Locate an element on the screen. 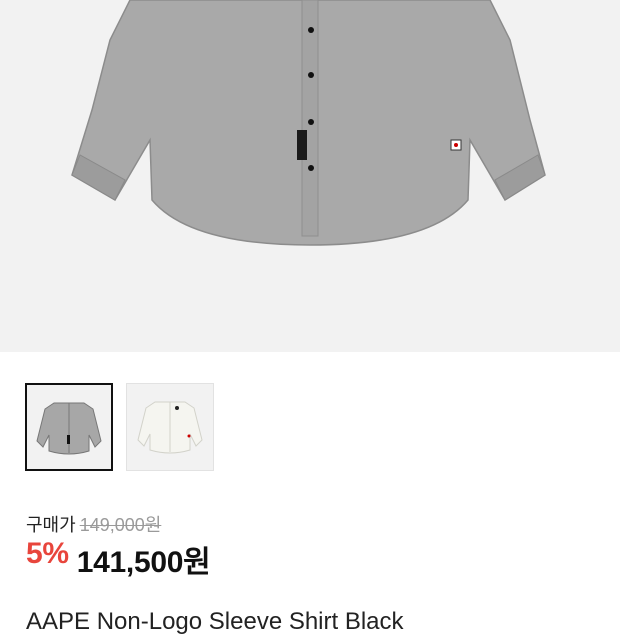 This screenshot has width=620, height=636. thumbnail-gray is located at coordinates (69, 427).